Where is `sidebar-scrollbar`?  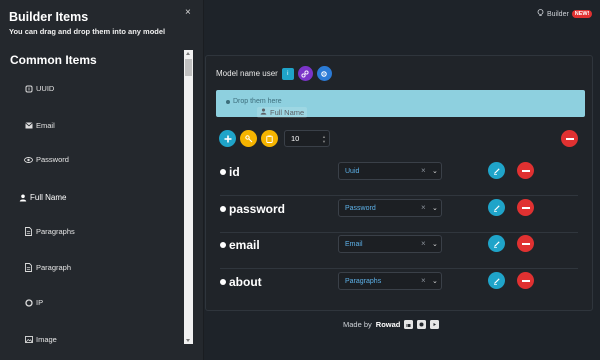 sidebar-scrollbar is located at coordinates (188, 197).